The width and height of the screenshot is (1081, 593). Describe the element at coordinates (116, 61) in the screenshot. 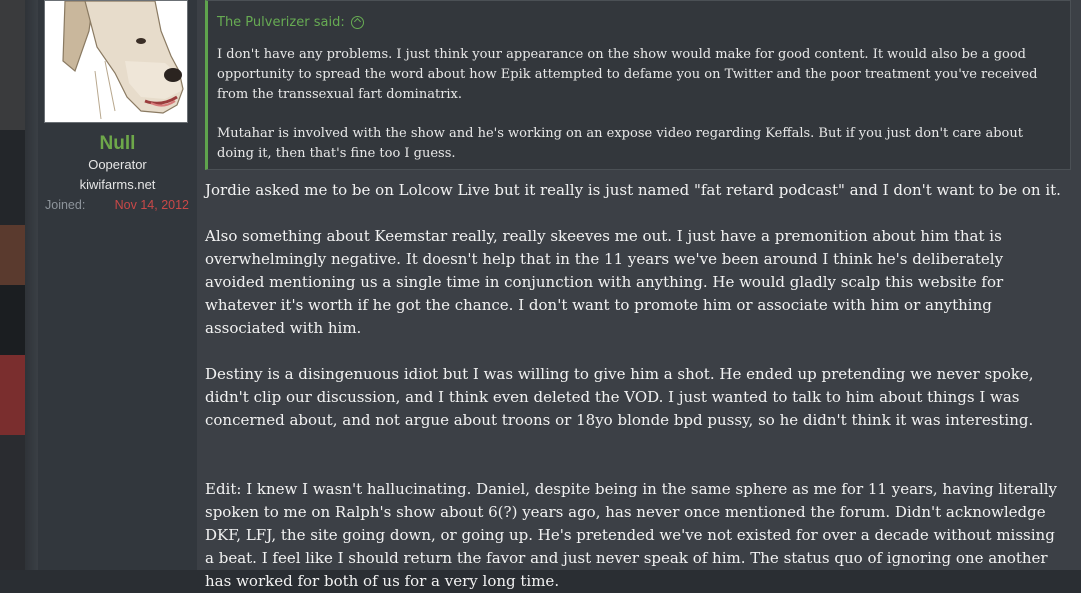

I see `dog-avatar-icon` at that location.